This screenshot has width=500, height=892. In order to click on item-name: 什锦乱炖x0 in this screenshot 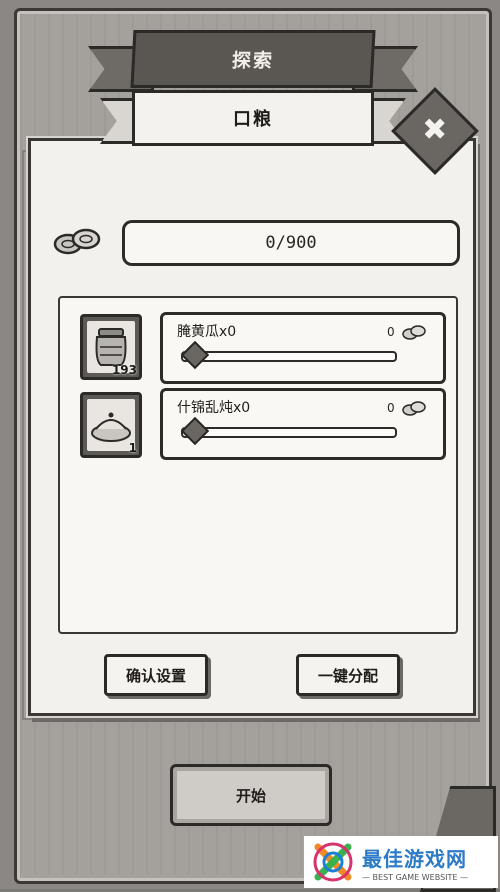, I will do `click(214, 408)`.